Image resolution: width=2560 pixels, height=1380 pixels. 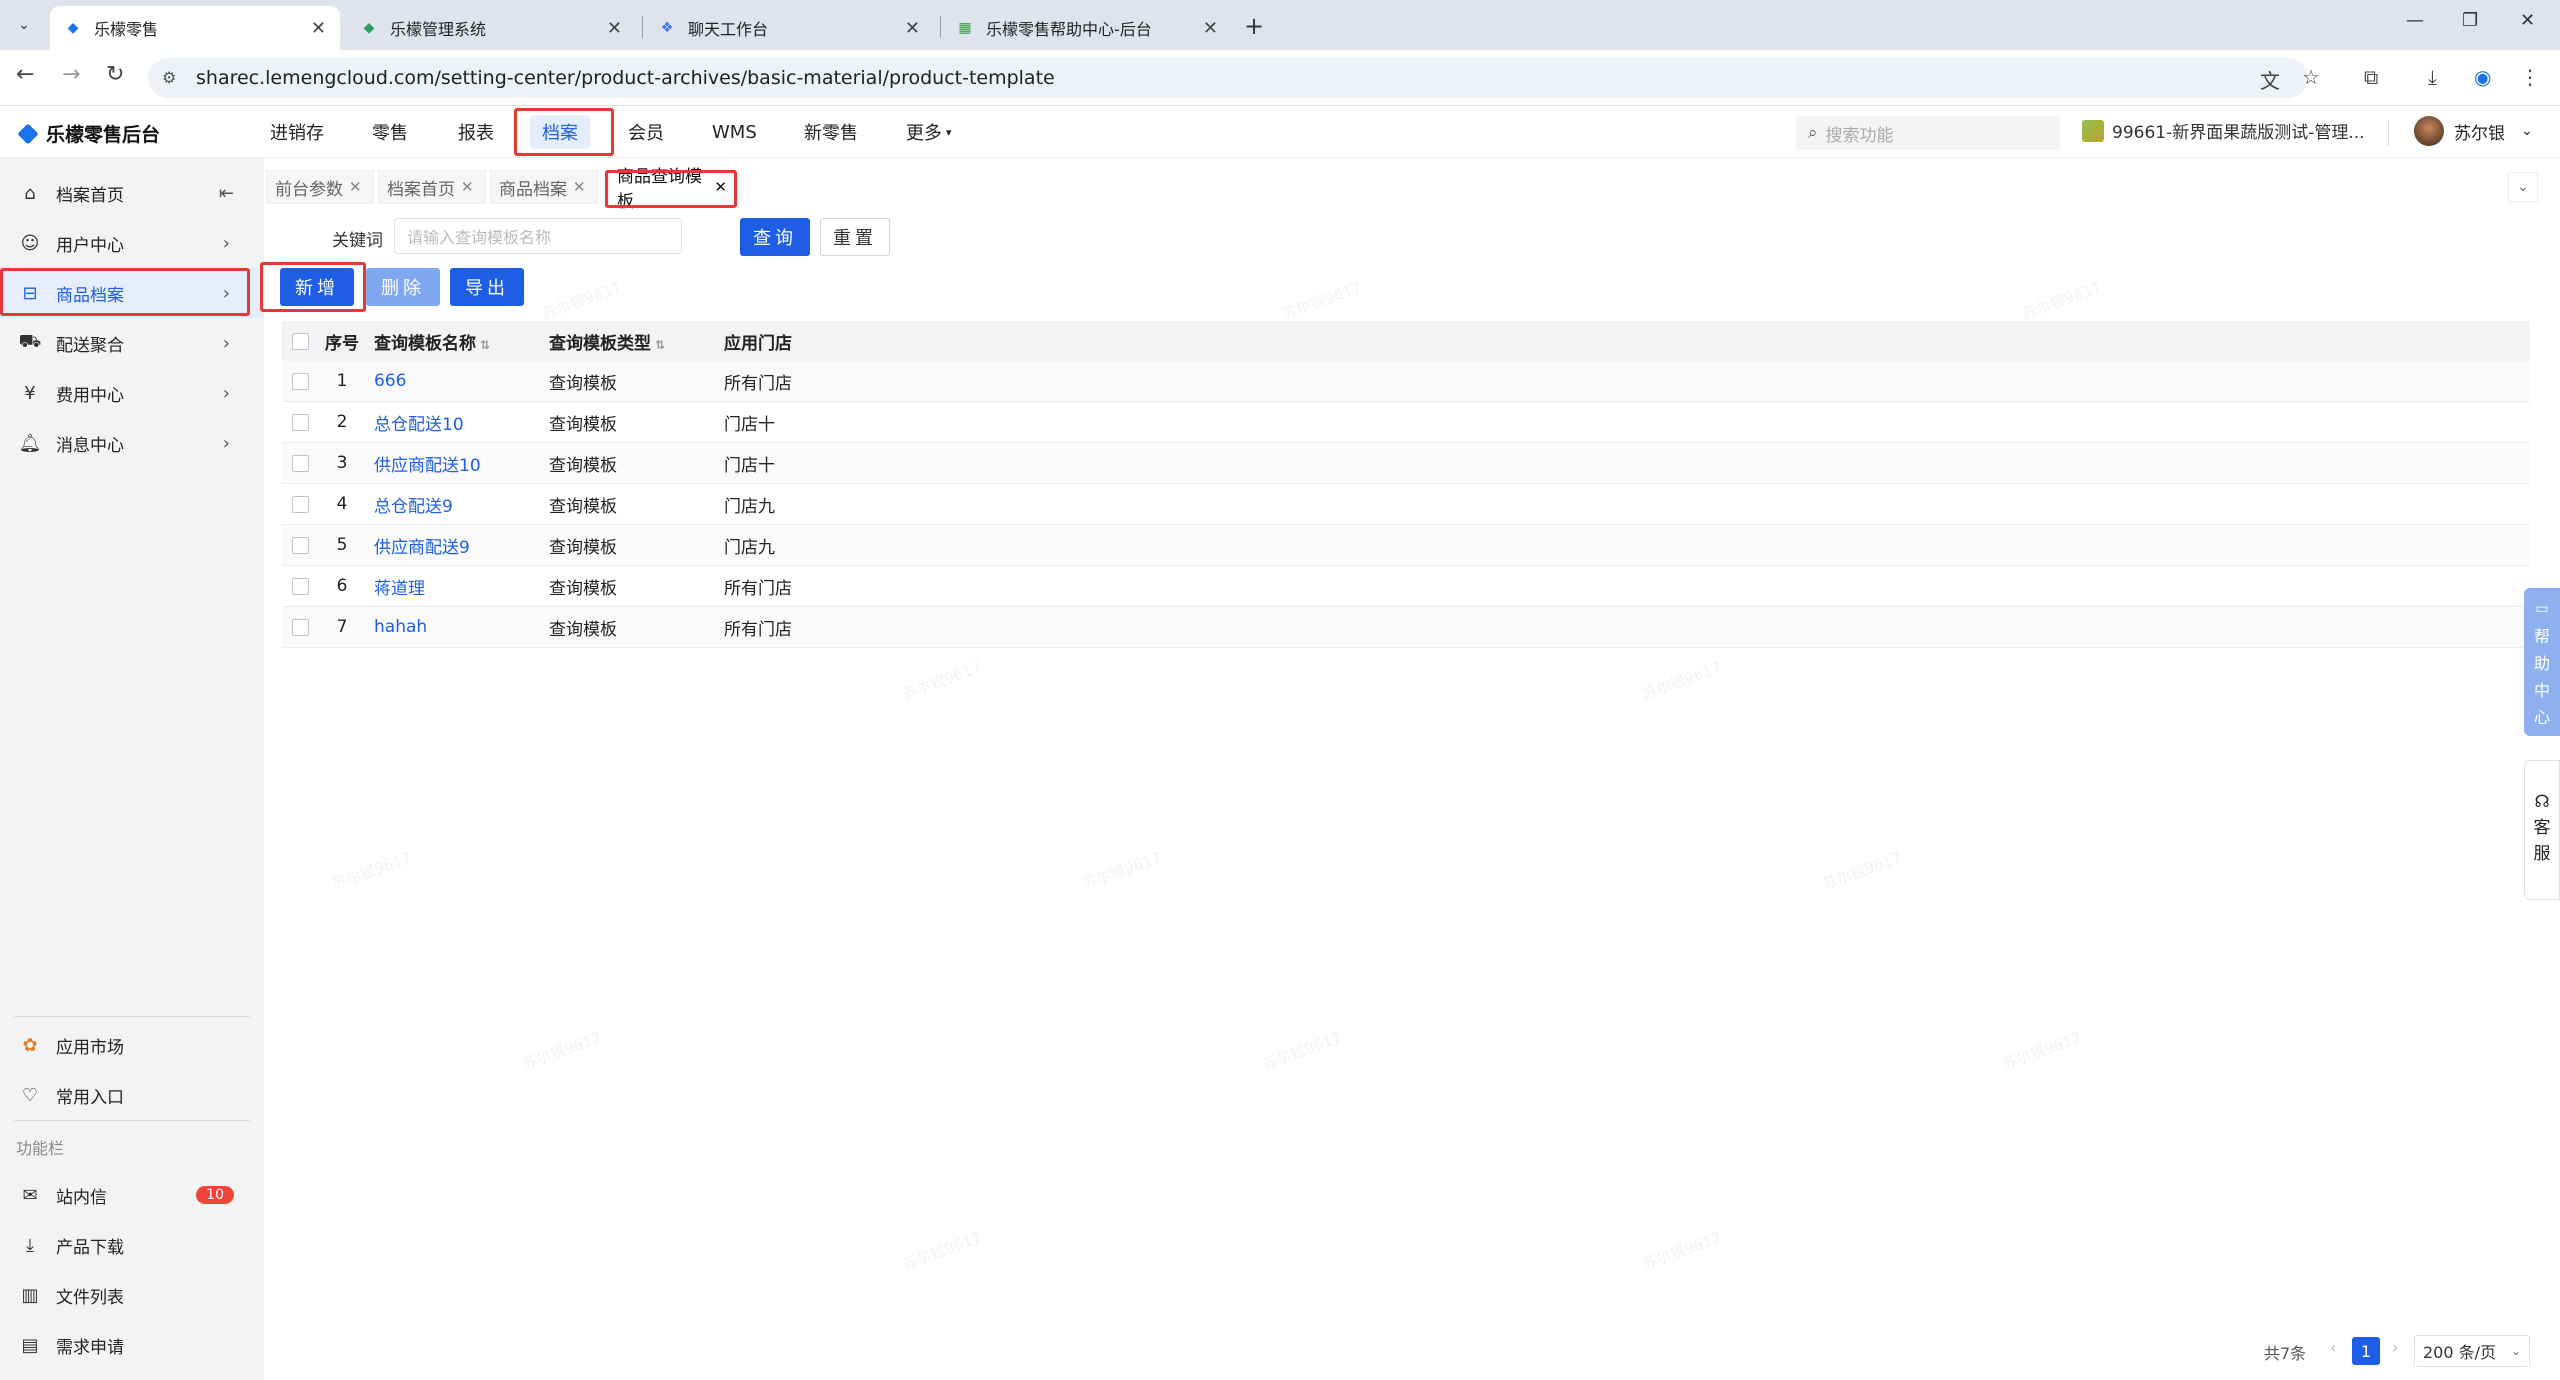 I want to click on template-name-link: 蒋道理, so click(x=399, y=589).